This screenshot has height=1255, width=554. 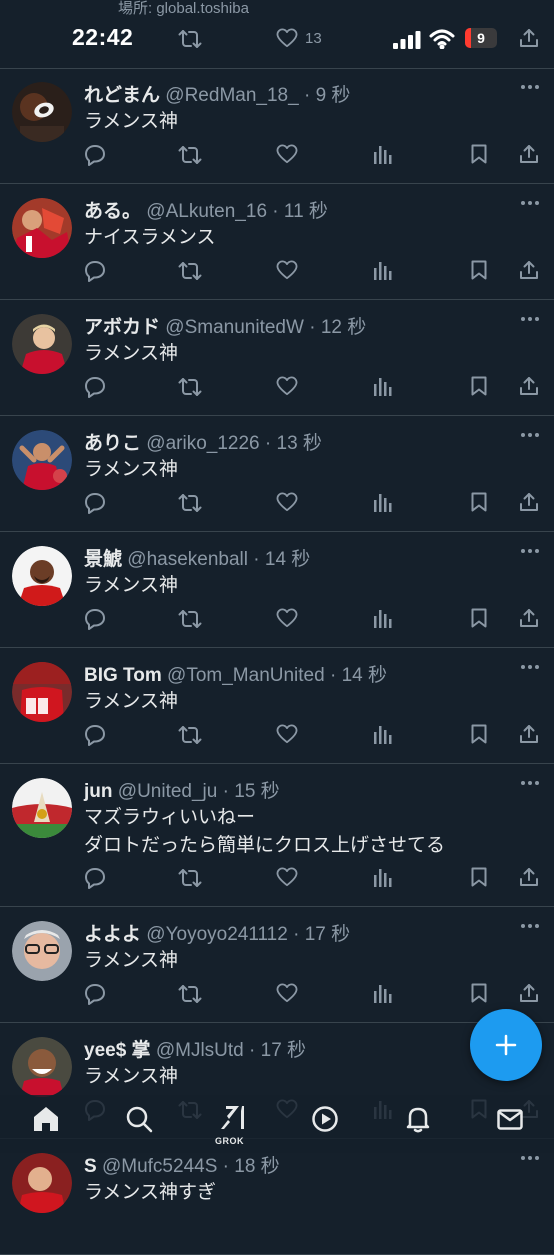 What do you see at coordinates (90, 1166) in the screenshot?
I see `display-name: S` at bounding box center [90, 1166].